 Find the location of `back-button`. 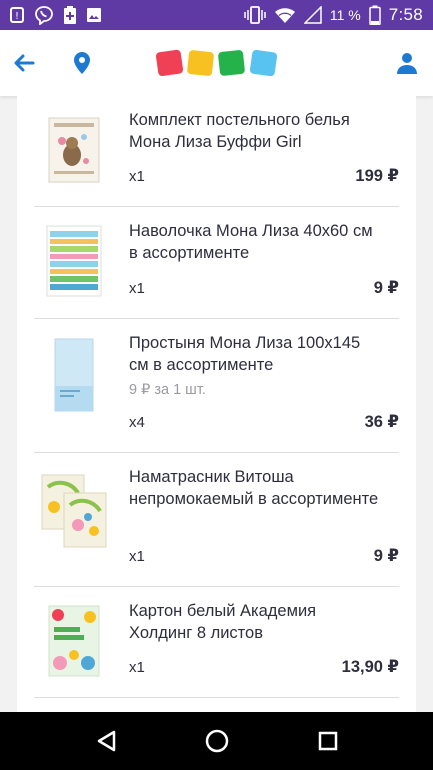

back-button is located at coordinates (24, 63).